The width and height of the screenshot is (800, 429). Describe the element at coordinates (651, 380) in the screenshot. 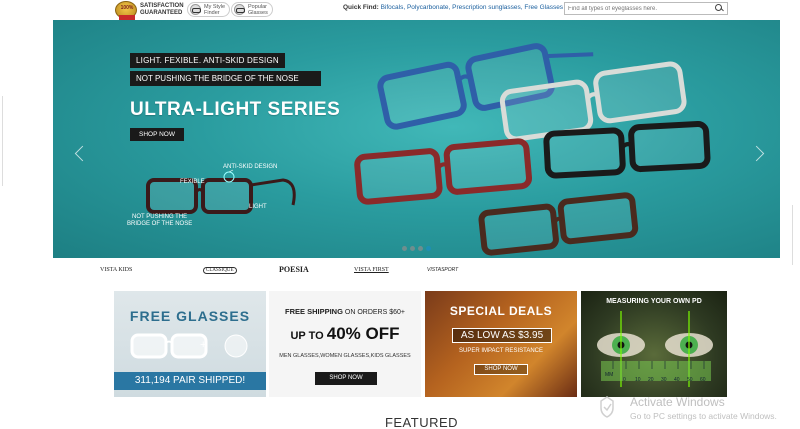

I see `scale-label: 20` at that location.